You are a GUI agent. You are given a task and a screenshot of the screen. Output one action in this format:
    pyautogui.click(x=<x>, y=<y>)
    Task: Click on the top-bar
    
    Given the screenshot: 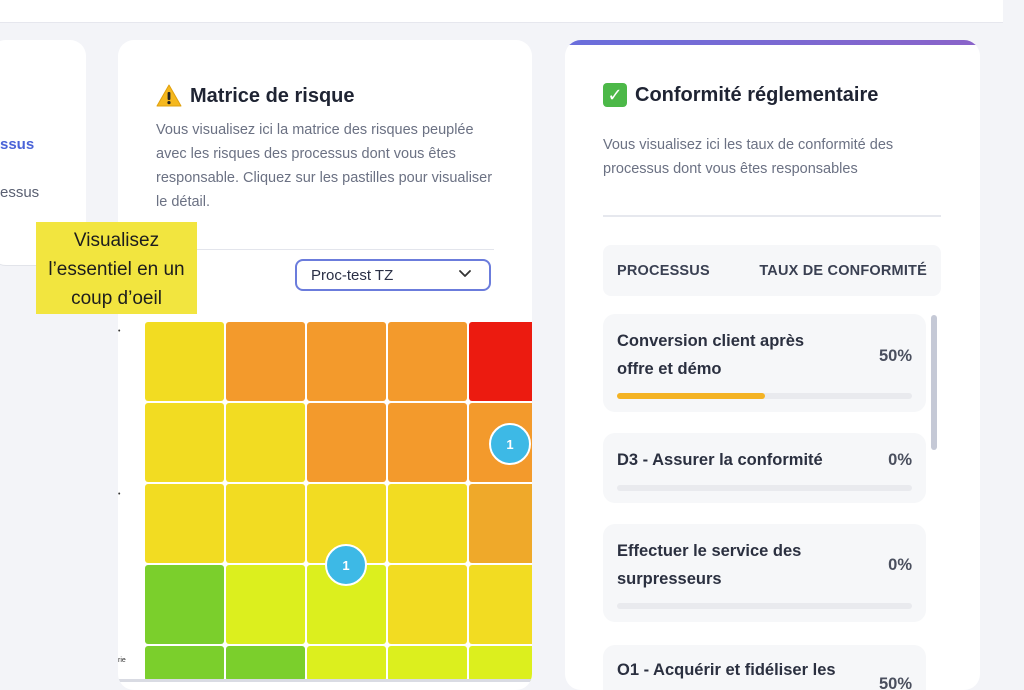 What is the action you would take?
    pyautogui.click(x=501, y=11)
    